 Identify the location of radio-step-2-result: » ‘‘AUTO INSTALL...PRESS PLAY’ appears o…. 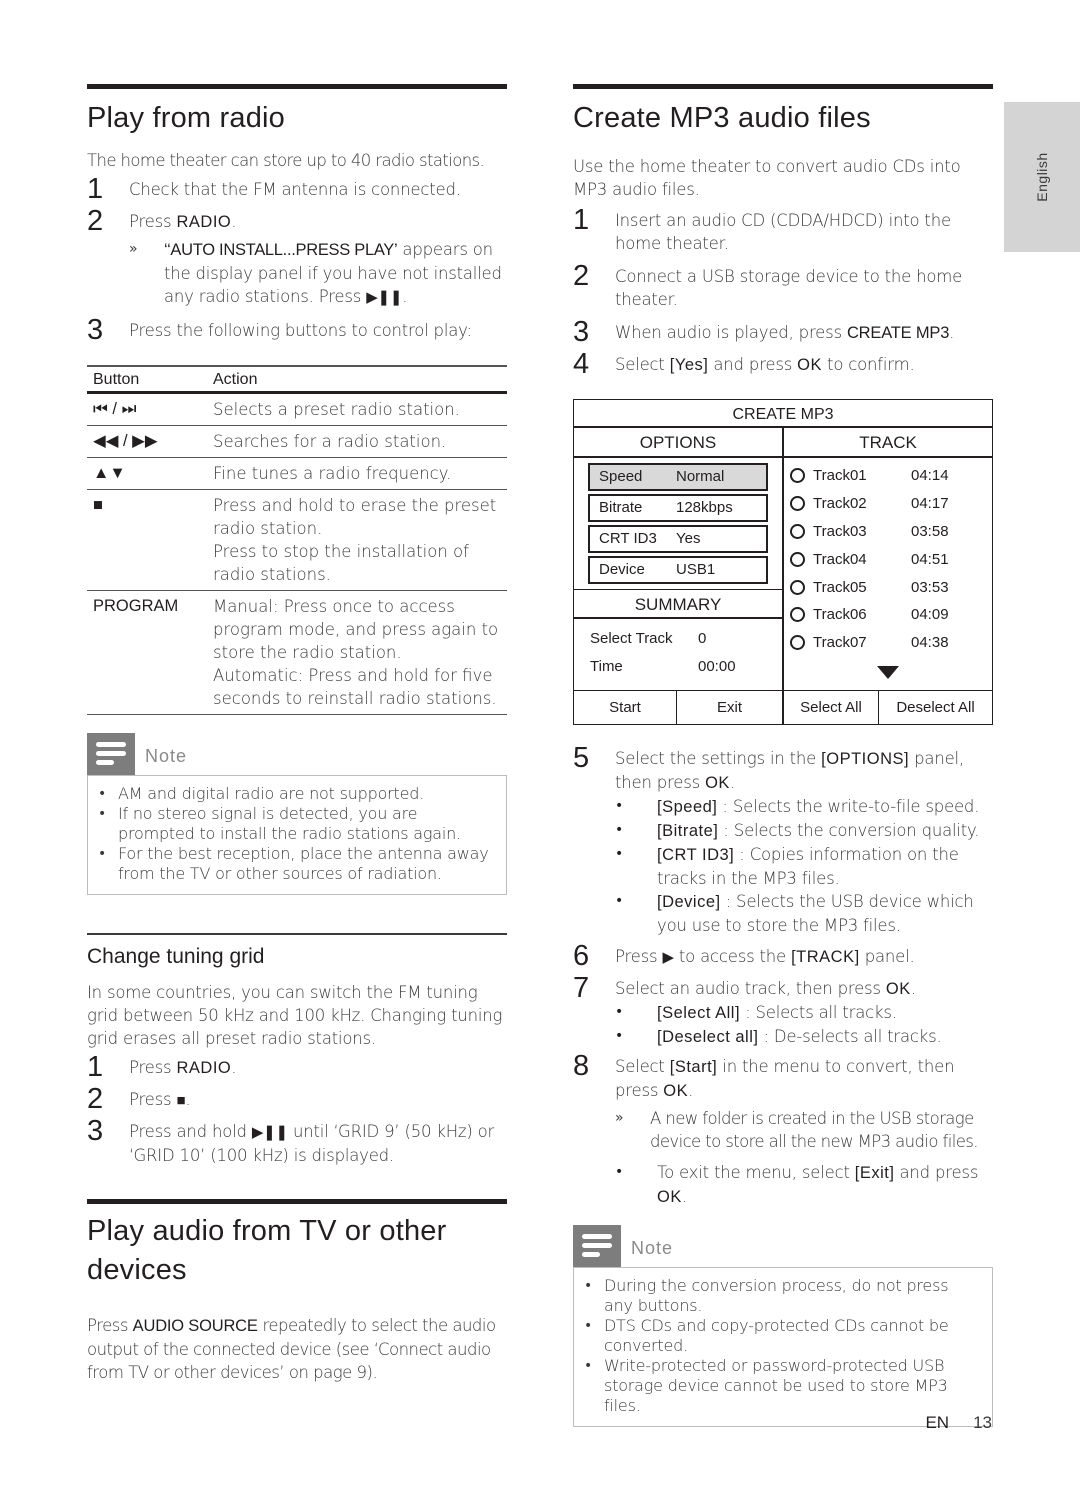
(318, 273).